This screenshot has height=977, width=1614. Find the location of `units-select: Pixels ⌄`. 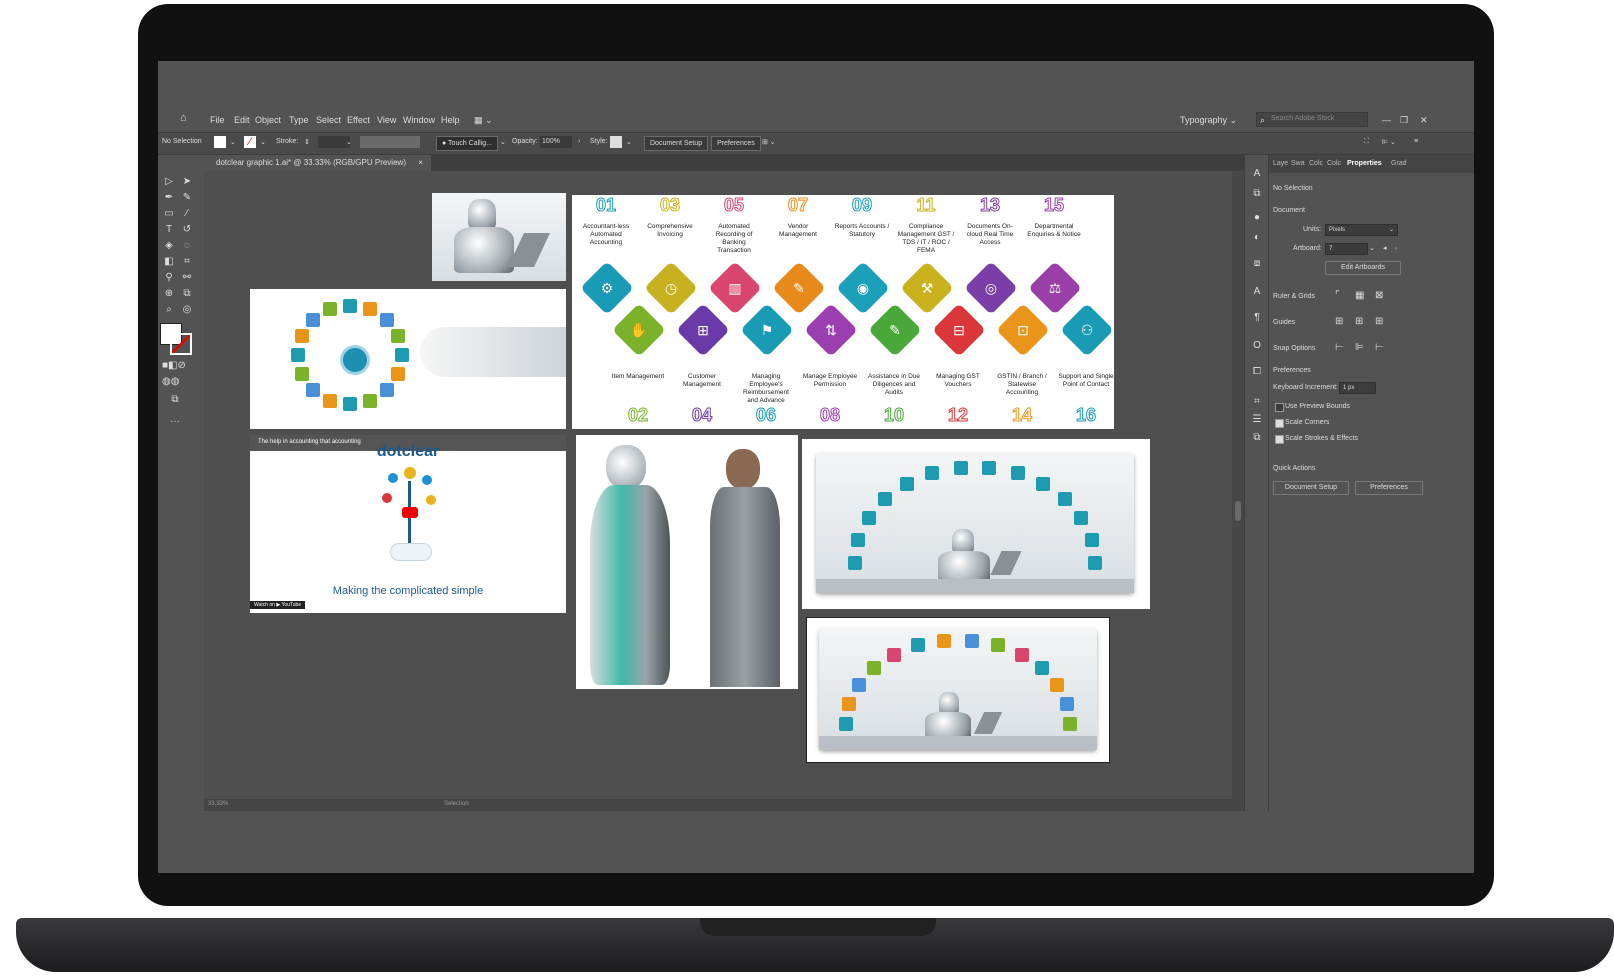

units-select: Pixels ⌄ is located at coordinates (1361, 230).